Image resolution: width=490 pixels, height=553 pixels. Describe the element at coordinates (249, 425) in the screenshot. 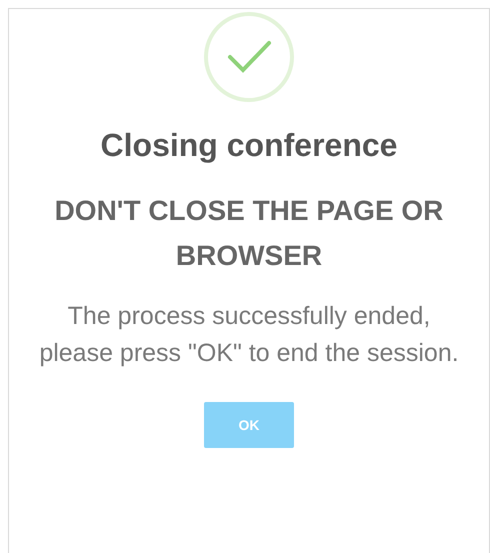

I see `ok-button: OK` at that location.